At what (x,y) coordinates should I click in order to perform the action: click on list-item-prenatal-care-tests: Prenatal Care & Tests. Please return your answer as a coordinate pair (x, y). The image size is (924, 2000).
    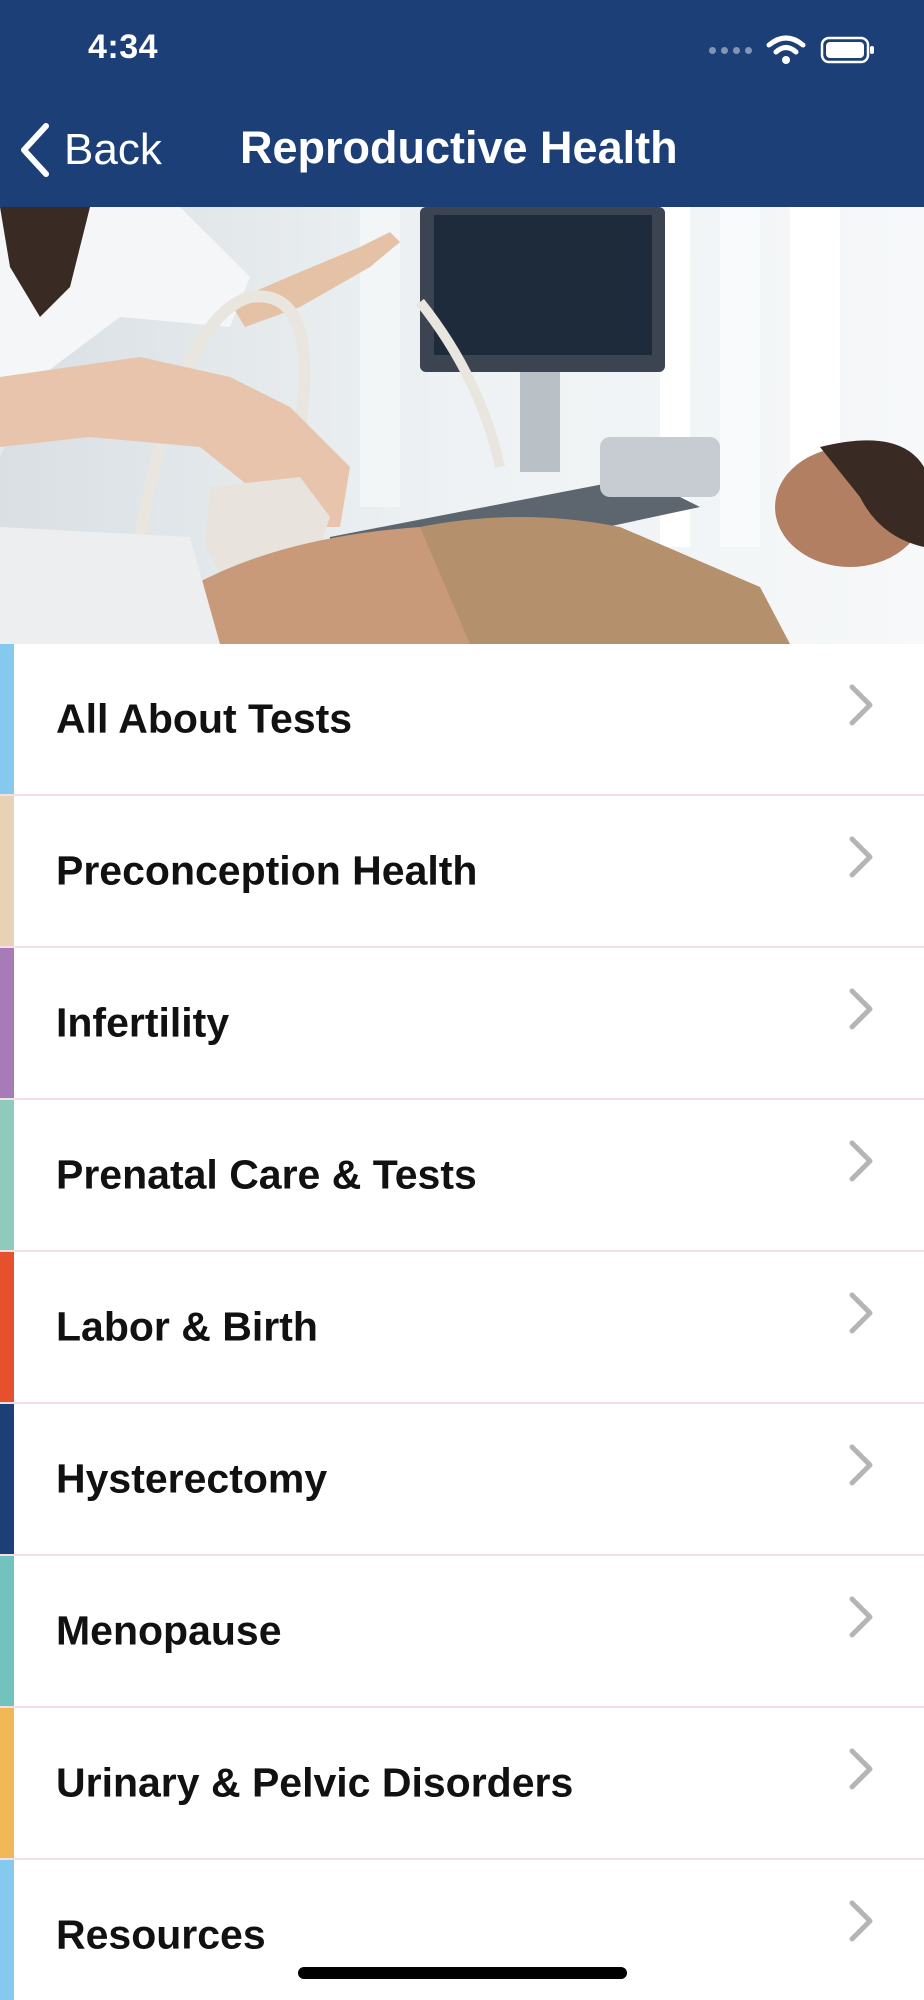
    Looking at the image, I should click on (462, 1176).